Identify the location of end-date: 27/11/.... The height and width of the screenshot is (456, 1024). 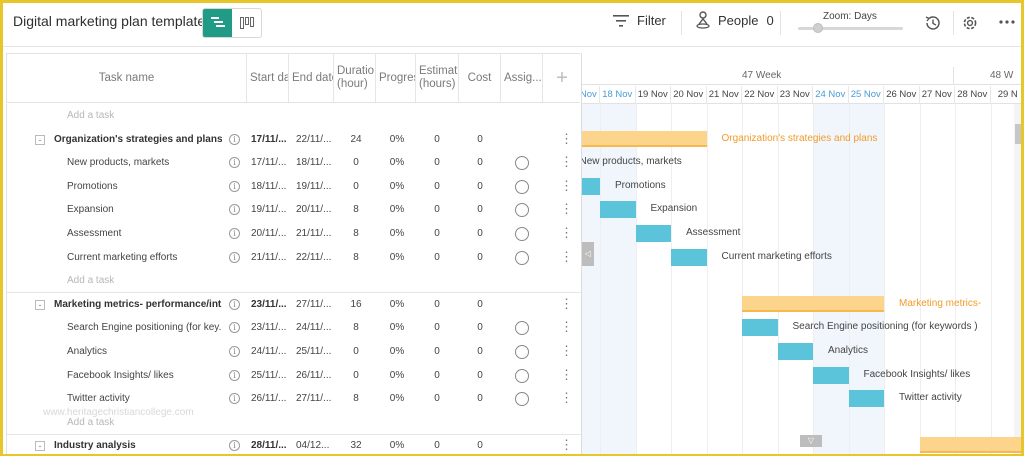
(316, 305).